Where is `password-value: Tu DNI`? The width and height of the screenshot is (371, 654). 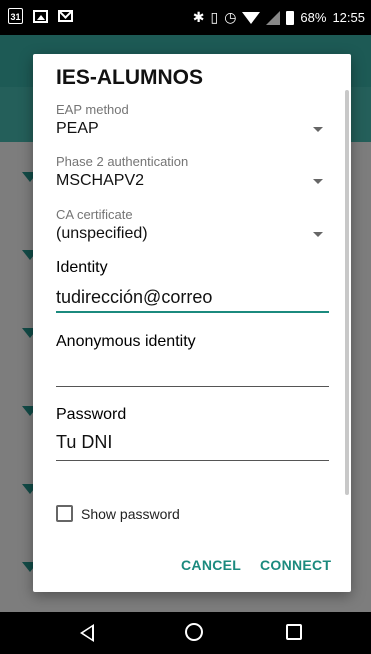
password-value: Tu DNI is located at coordinates (84, 442).